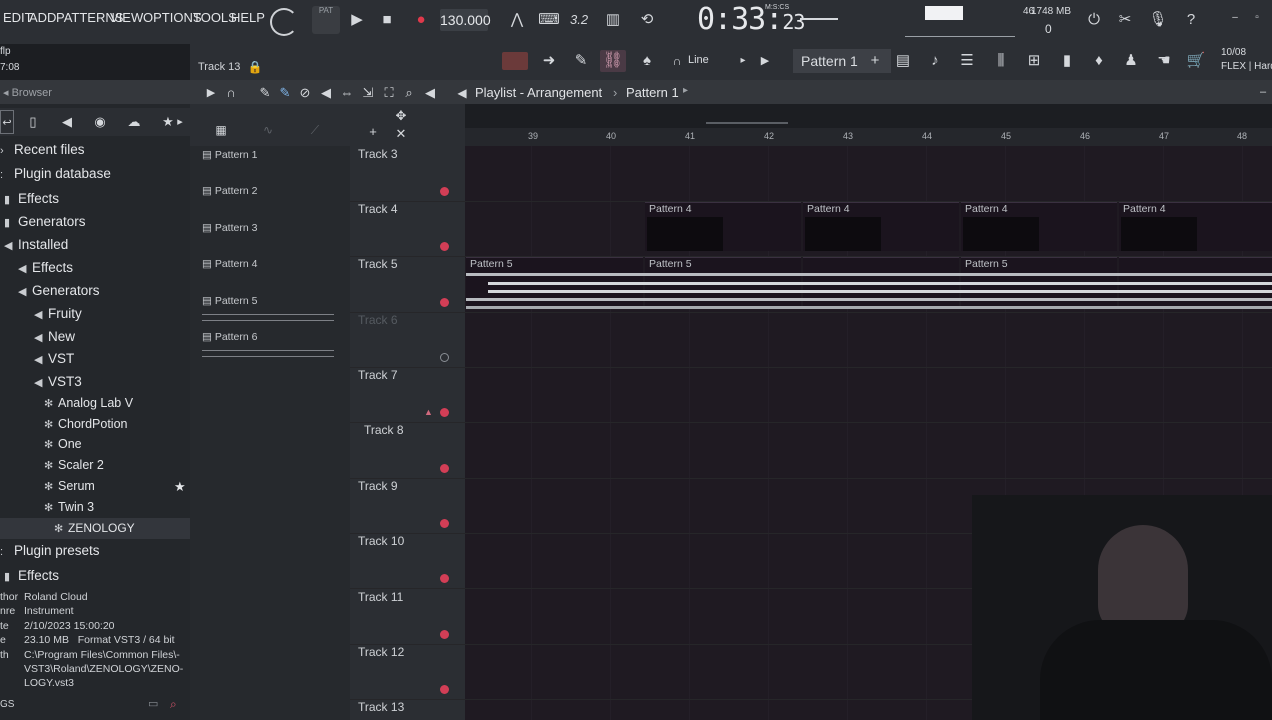 The width and height of the screenshot is (1272, 720). I want to click on favorite-star-icon: ★, so click(180, 487).